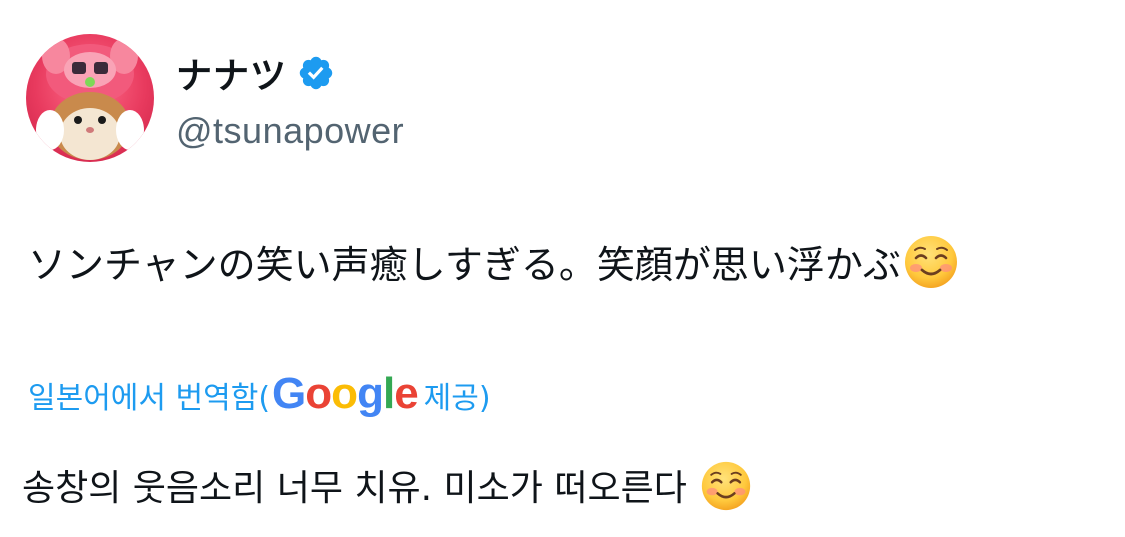 The width and height of the screenshot is (1125, 537). Describe the element at coordinates (457, 398) in the screenshot. I see `translation-suffix: 제공)` at that location.